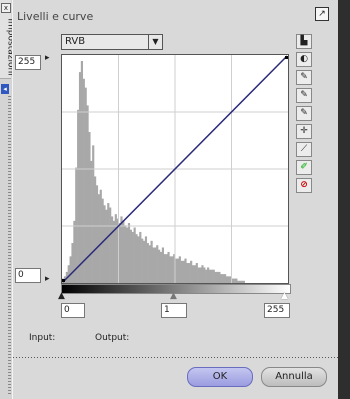 The height and width of the screenshot is (399, 350). What do you see at coordinates (55, 16) in the screenshot?
I see `panel-title: Livelli e curve` at bounding box center [55, 16].